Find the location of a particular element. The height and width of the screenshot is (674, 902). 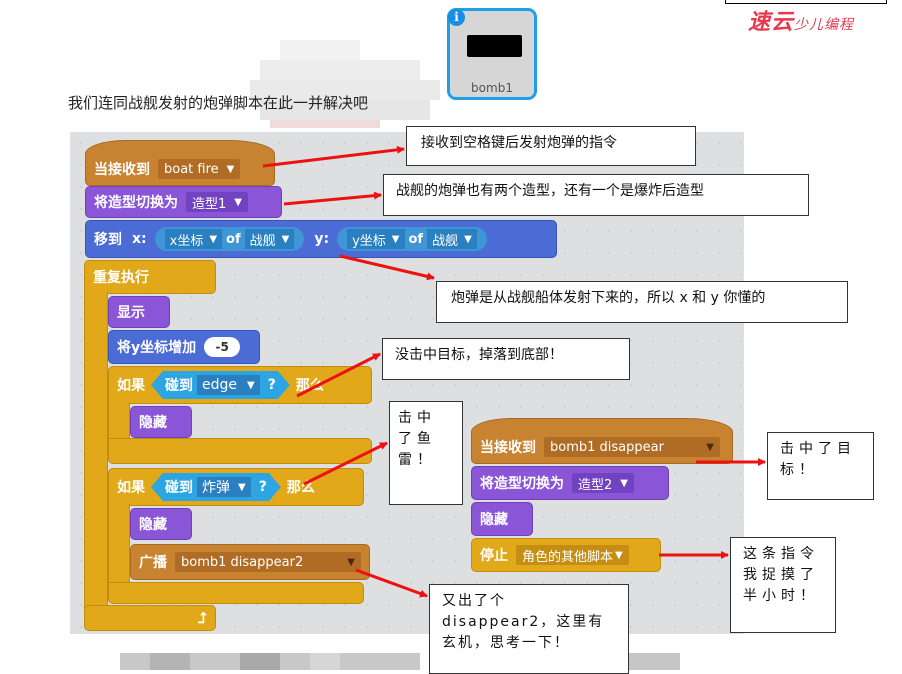

forever-footer: ⮥ is located at coordinates (150, 618).